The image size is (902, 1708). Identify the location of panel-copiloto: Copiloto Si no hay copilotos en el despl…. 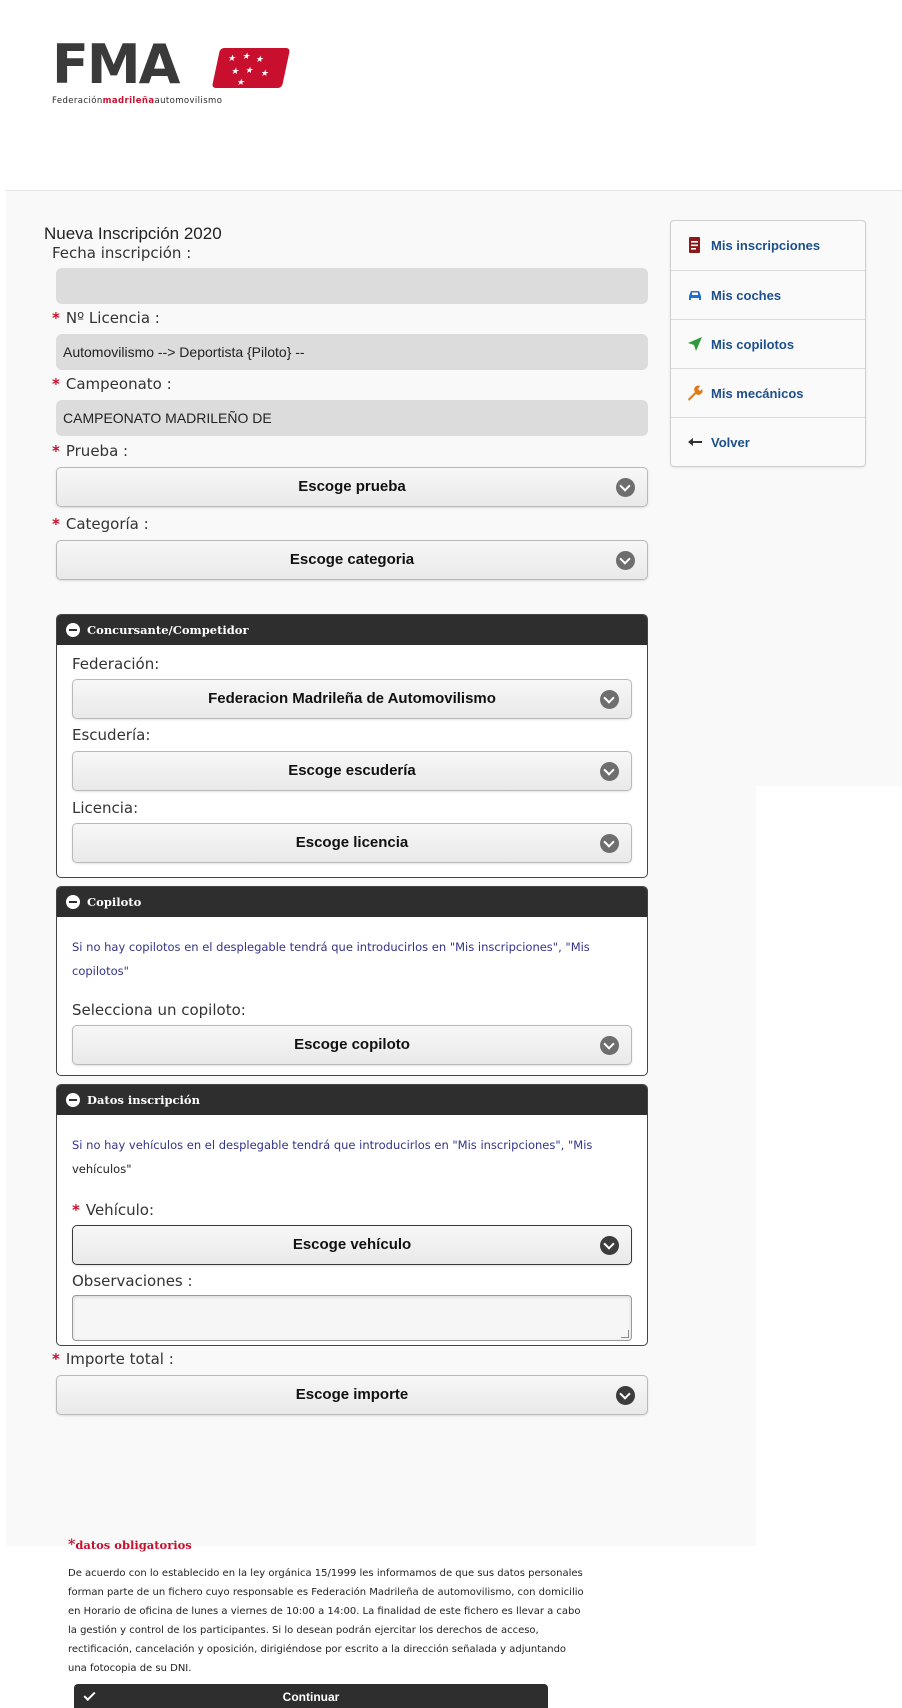
(352, 981).